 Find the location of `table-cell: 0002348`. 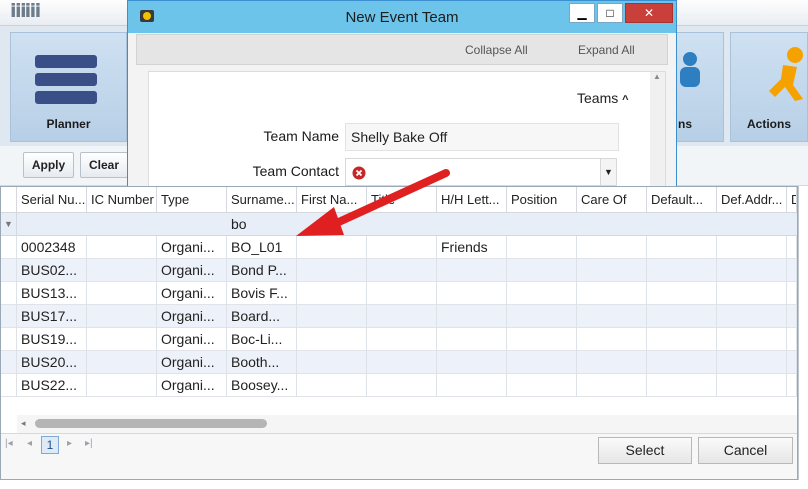

table-cell: 0002348 is located at coordinates (52, 247).